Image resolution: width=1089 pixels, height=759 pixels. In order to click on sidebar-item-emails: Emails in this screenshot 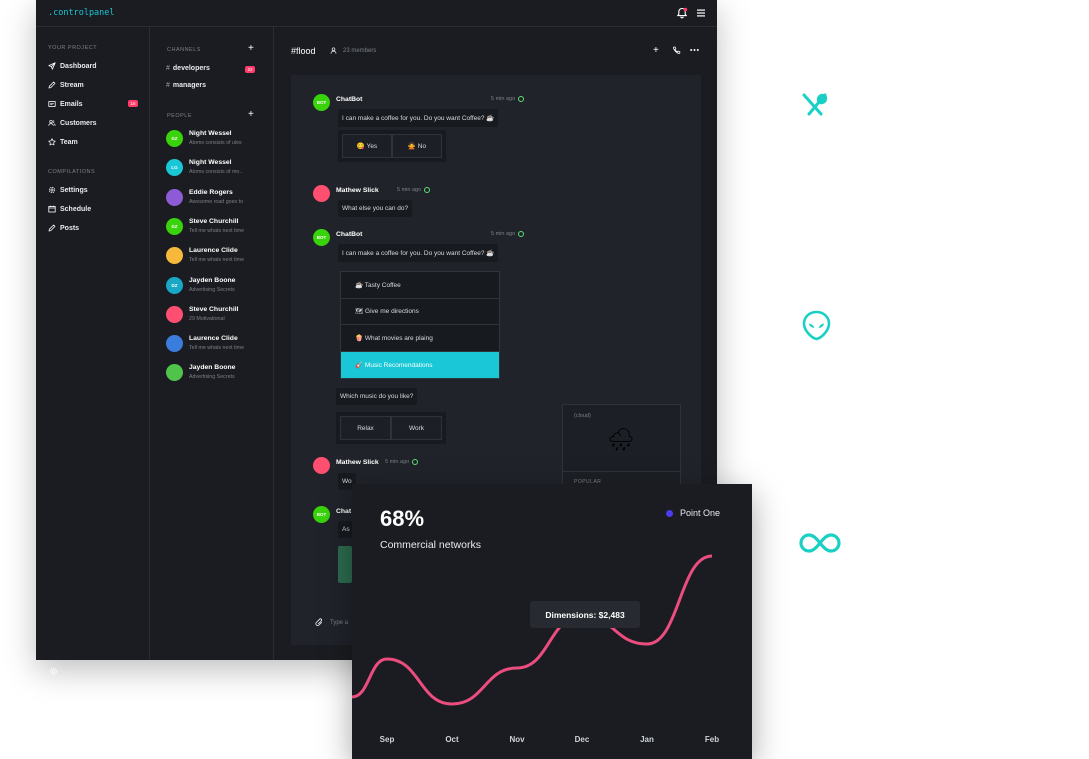, I will do `click(65, 104)`.